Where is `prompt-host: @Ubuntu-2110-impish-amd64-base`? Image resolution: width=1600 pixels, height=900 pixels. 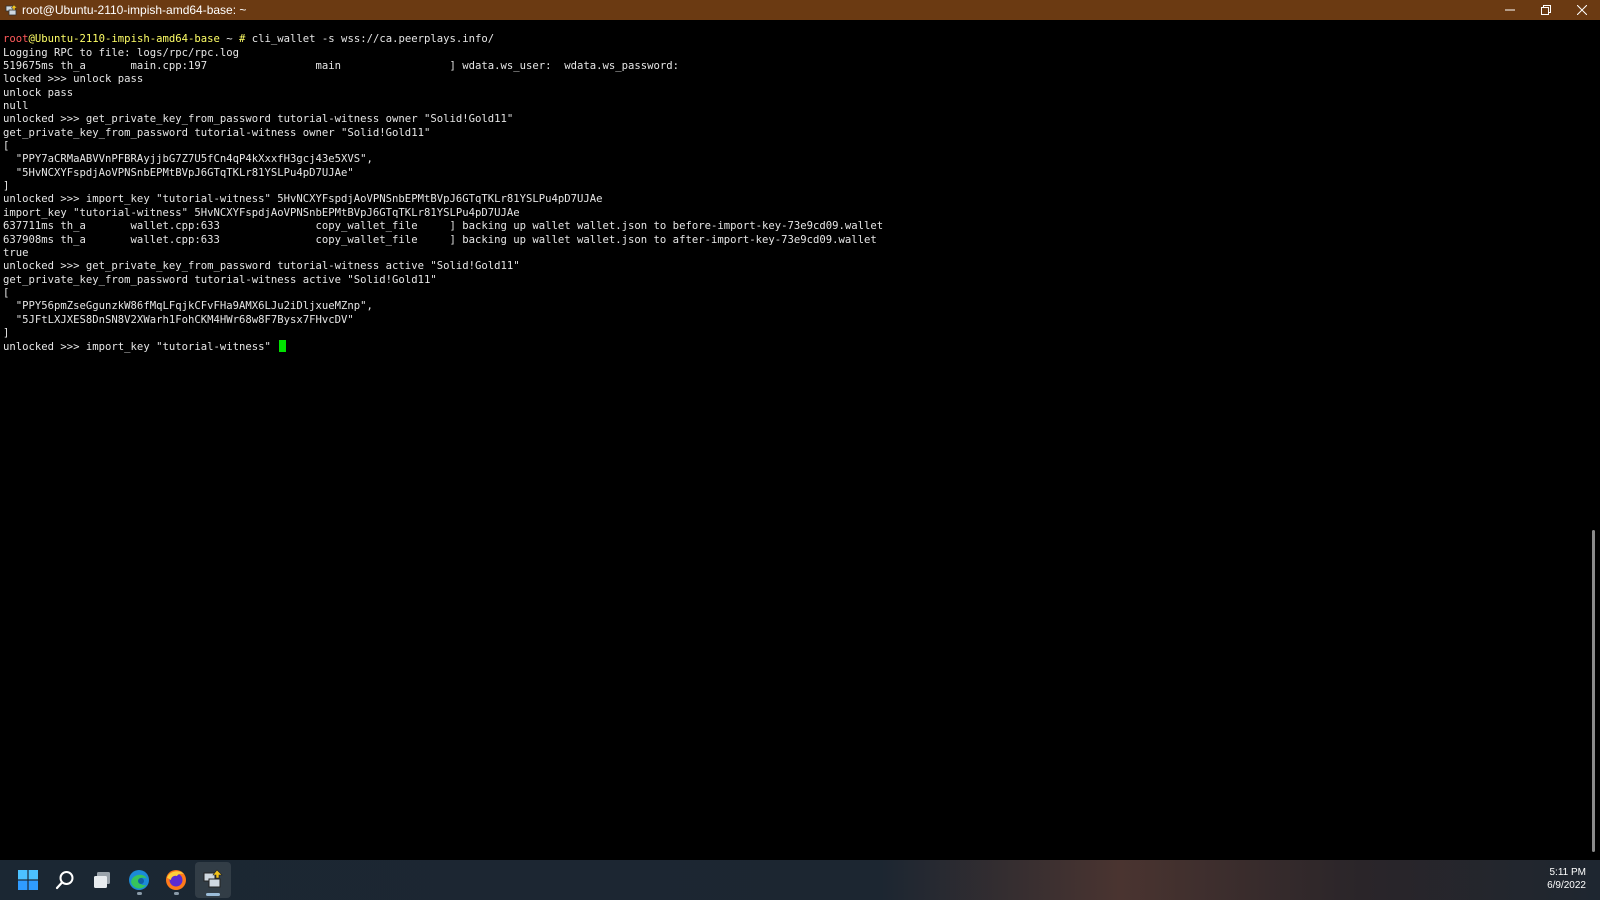
prompt-host: @Ubuntu-2110-impish-amd64-base is located at coordinates (124, 39).